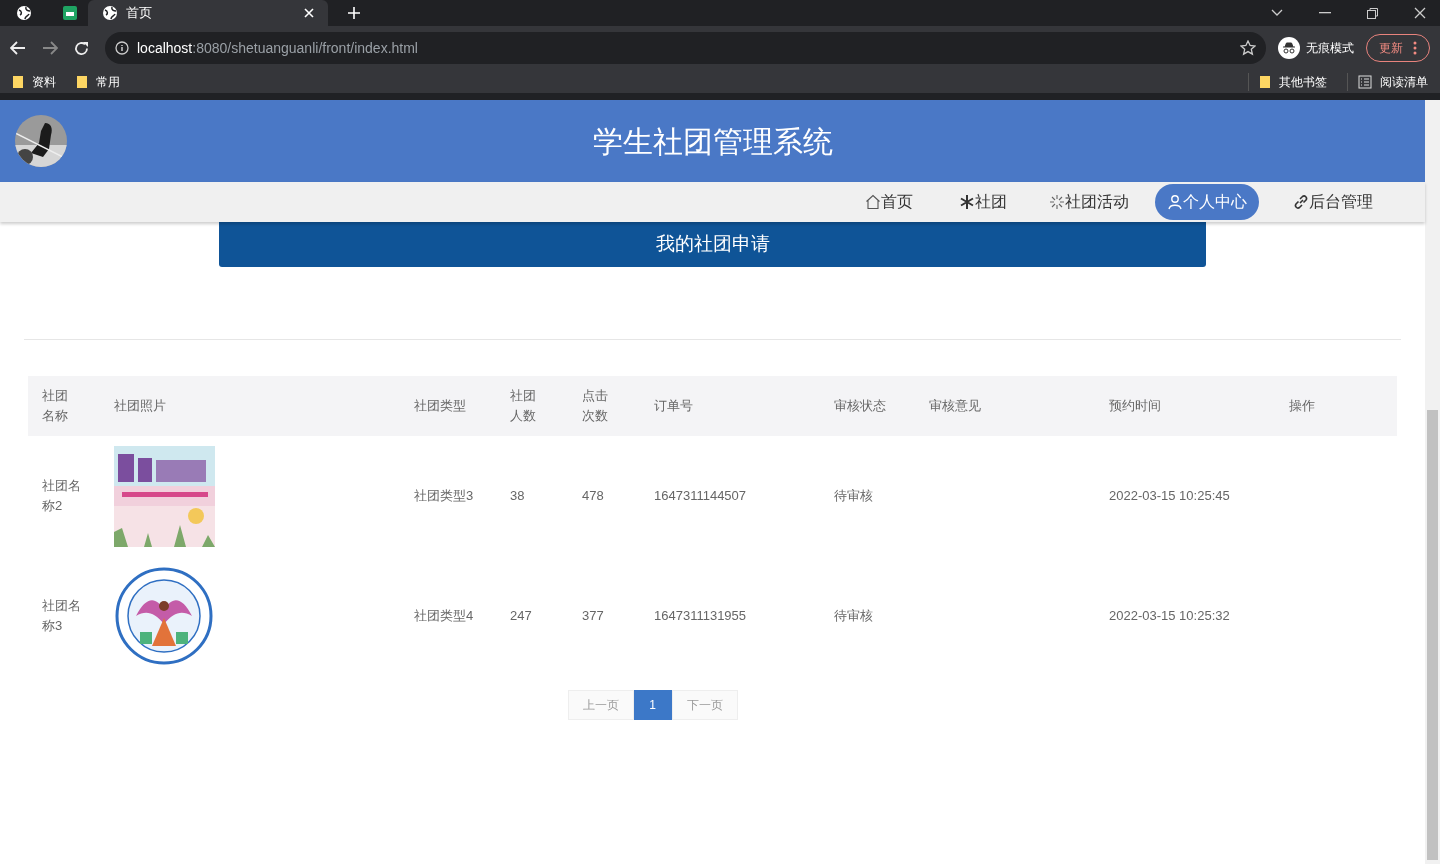  I want to click on minimize-icon, so click(1325, 13).